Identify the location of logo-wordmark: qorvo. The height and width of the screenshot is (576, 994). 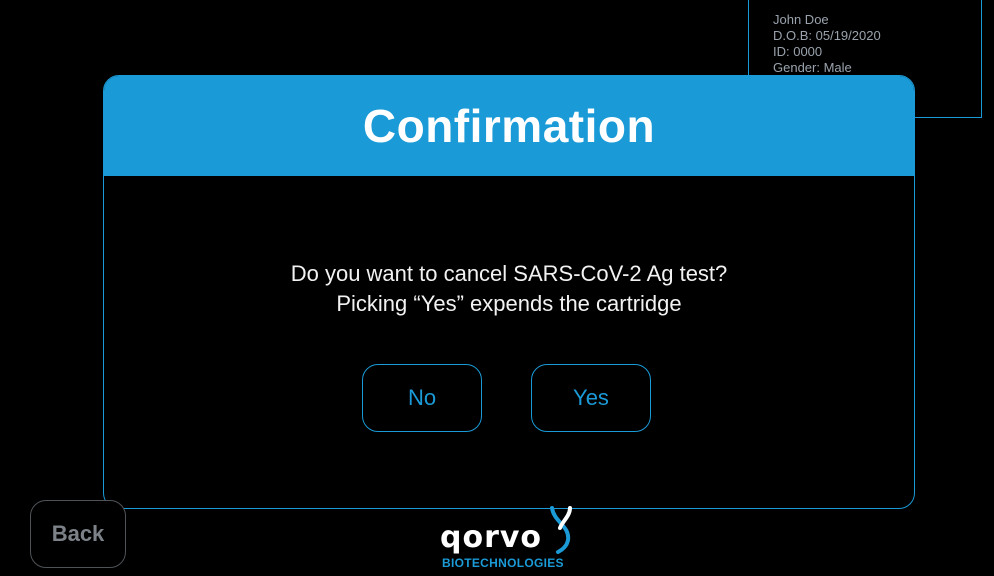
(491, 537).